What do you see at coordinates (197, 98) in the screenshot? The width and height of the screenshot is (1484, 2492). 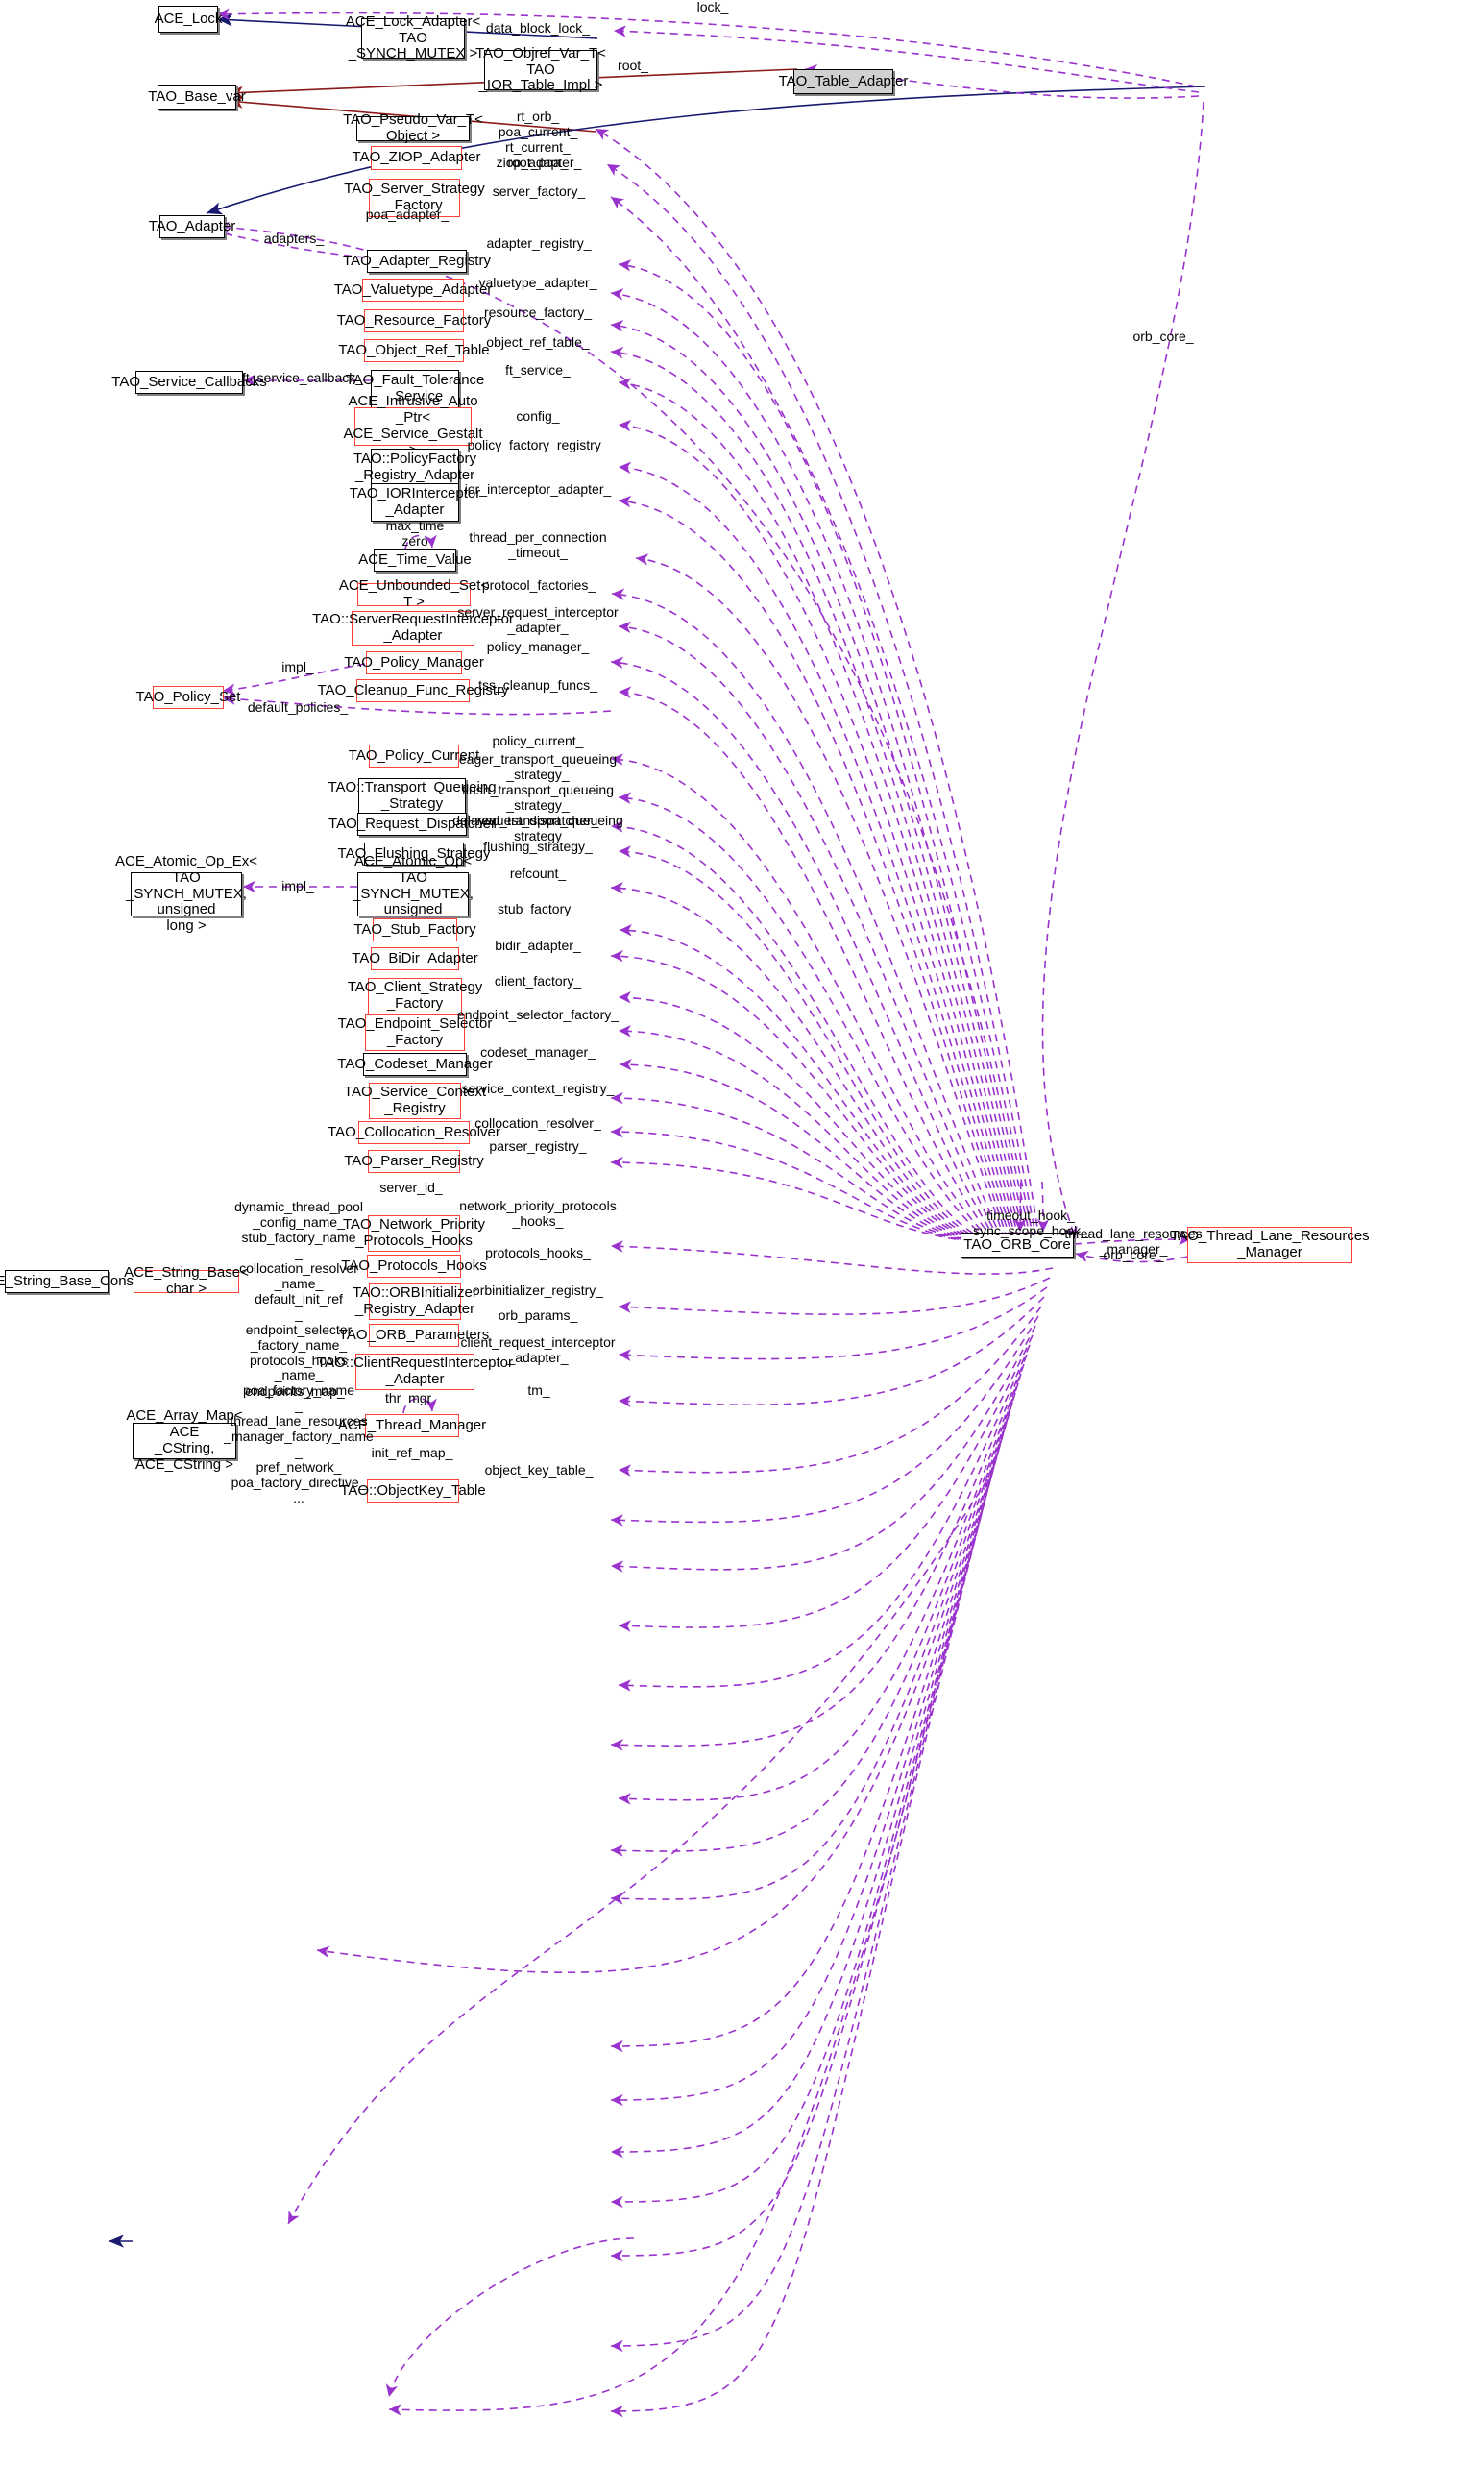 I see `node-tao-base-var: TAO_Base_var` at bounding box center [197, 98].